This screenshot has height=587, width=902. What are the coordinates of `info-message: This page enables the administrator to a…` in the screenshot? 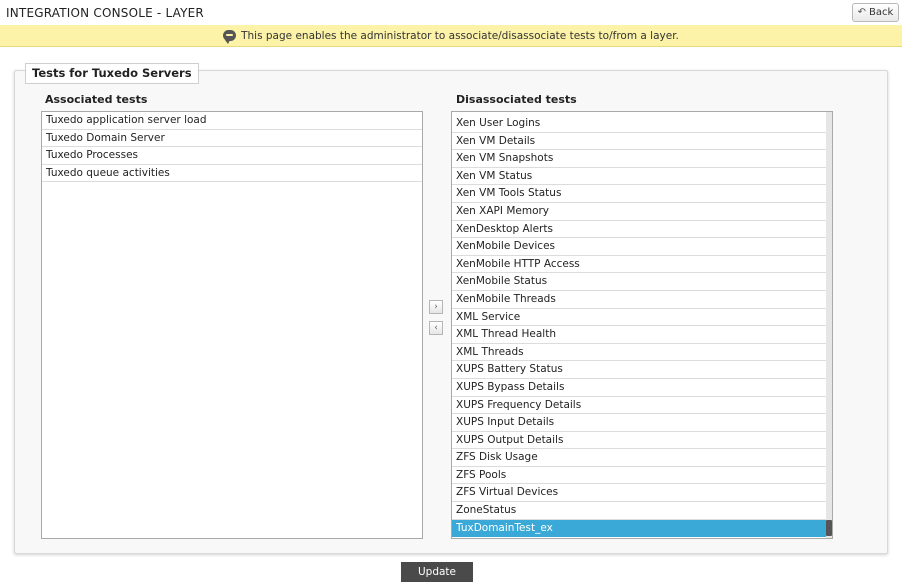 It's located at (460, 35).